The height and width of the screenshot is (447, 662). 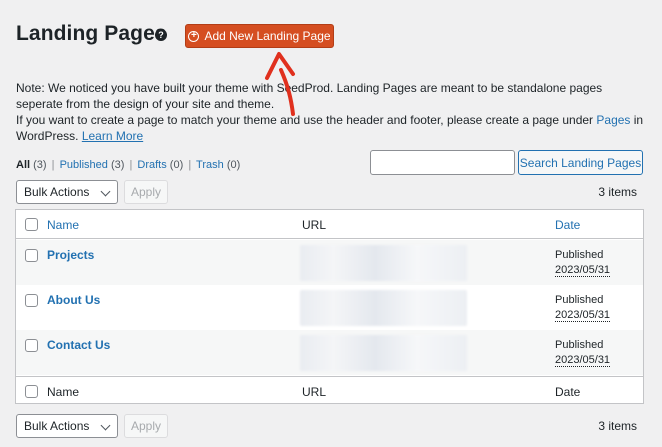 What do you see at coordinates (210, 165) in the screenshot?
I see `filter-trash: Trash` at bounding box center [210, 165].